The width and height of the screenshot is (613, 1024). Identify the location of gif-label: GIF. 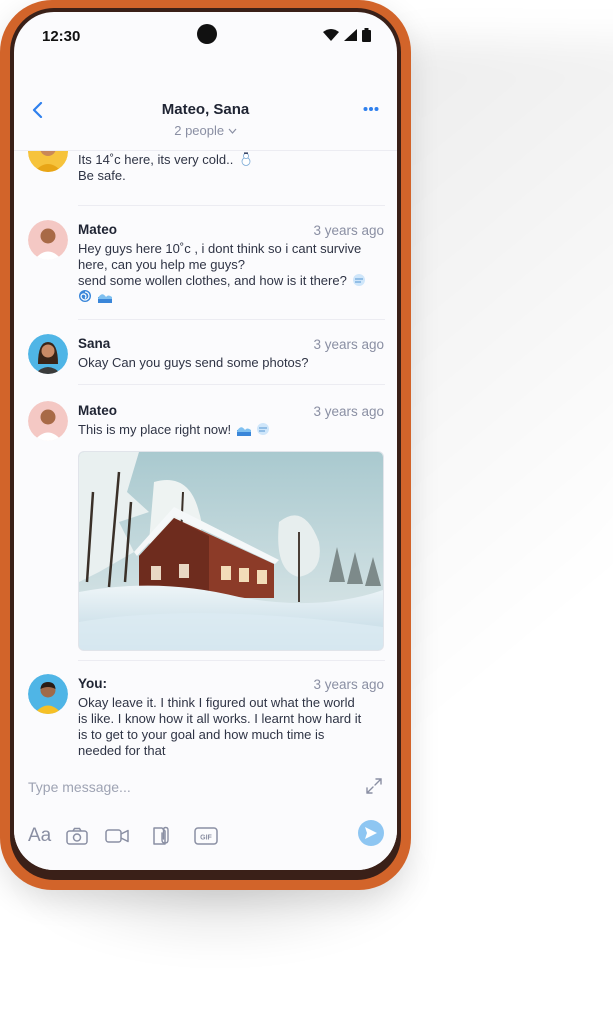
(206, 838).